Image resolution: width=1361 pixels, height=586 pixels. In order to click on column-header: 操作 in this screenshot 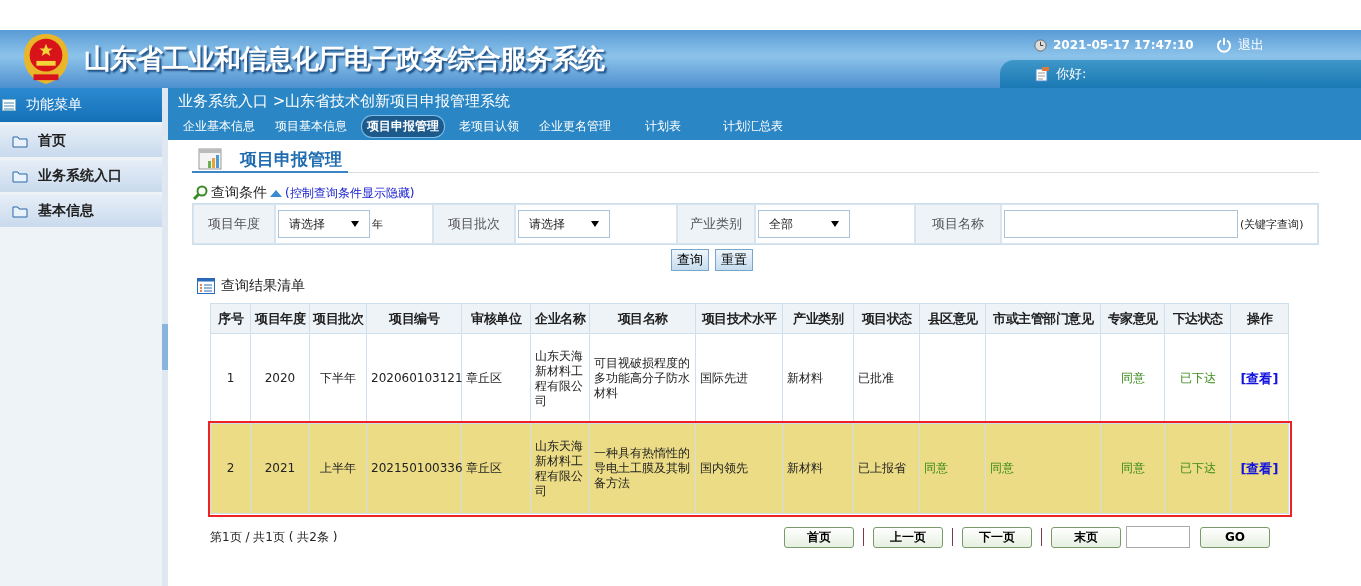, I will do `click(1259, 318)`.